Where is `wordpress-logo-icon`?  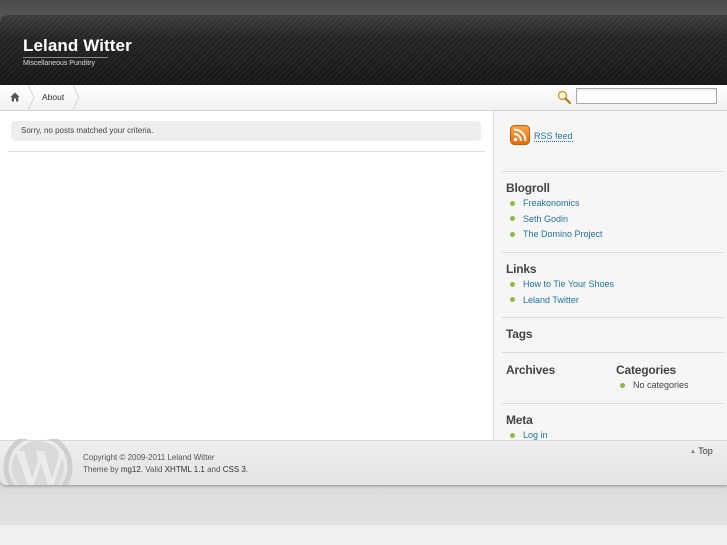
wordpress-logo-icon is located at coordinates (38, 462).